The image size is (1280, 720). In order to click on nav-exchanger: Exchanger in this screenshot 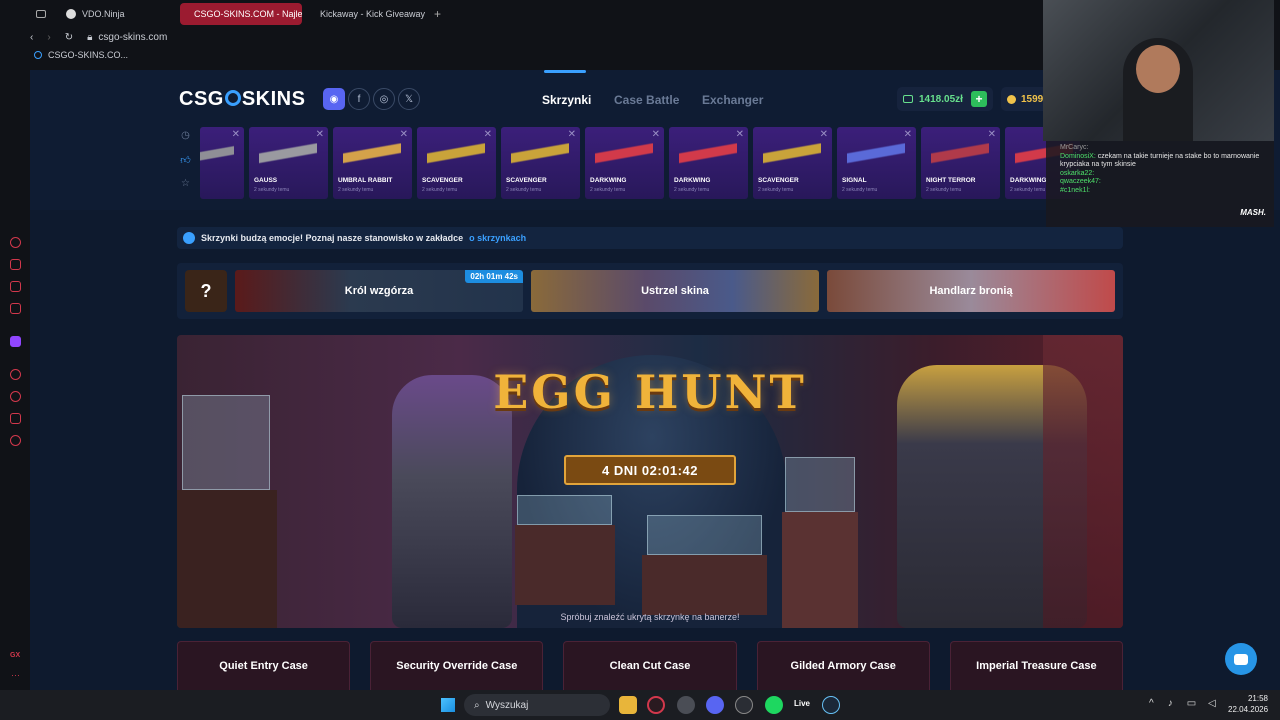, I will do `click(732, 100)`.